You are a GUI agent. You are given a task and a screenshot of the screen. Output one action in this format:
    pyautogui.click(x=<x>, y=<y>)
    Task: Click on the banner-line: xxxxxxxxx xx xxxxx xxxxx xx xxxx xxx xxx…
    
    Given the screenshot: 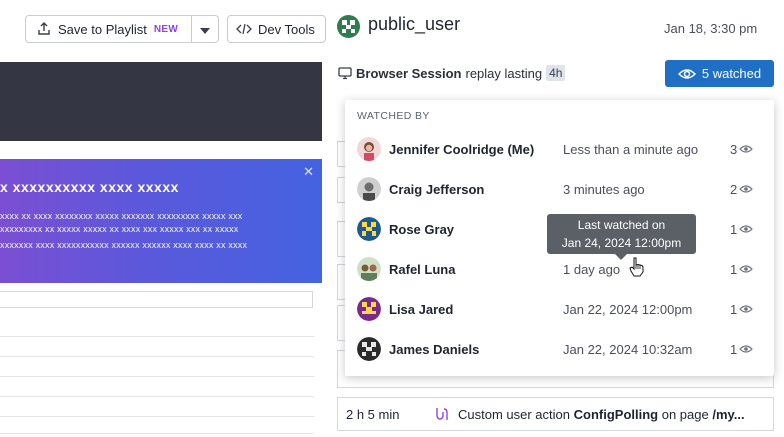 What is the action you would take?
    pyautogui.click(x=119, y=229)
    